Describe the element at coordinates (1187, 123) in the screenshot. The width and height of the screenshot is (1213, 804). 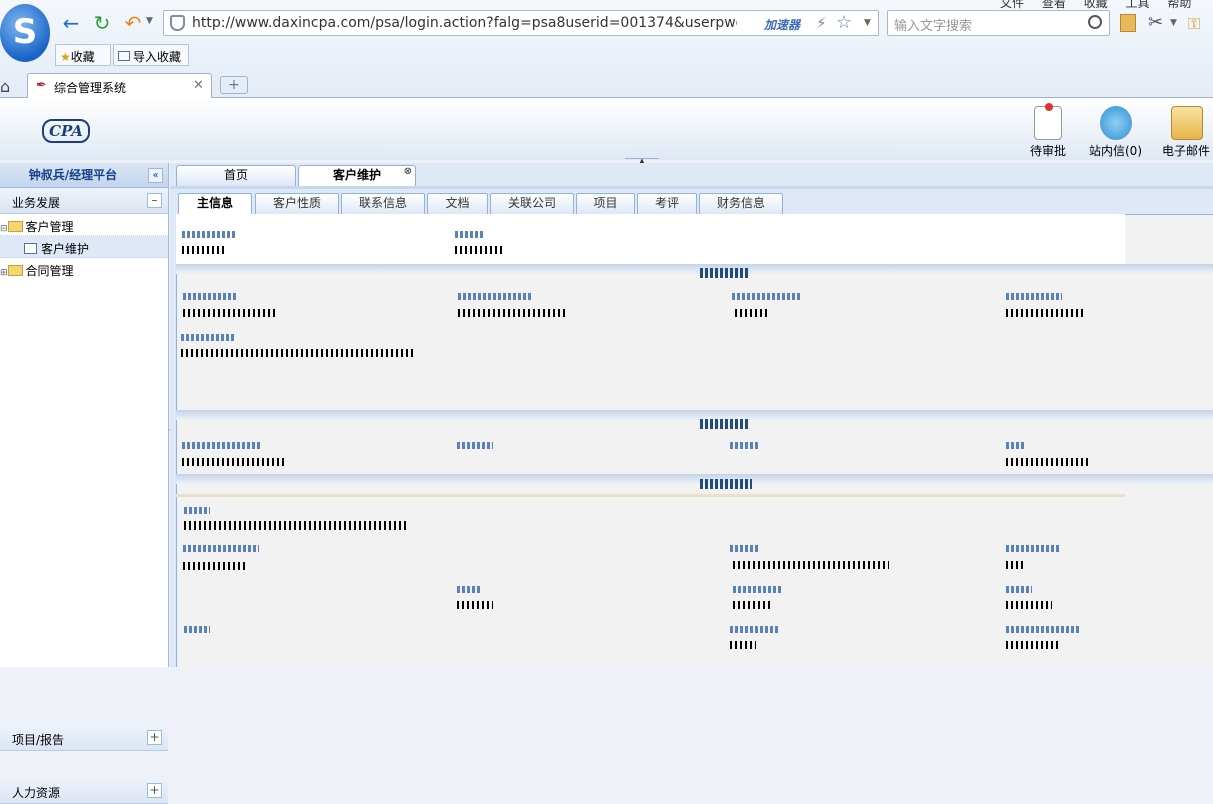
I see `envelope-icon` at that location.